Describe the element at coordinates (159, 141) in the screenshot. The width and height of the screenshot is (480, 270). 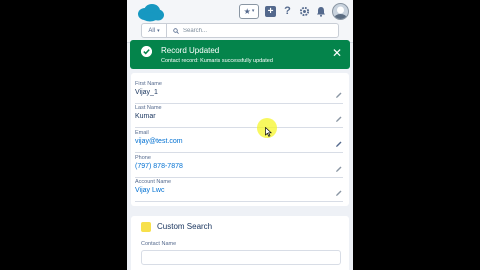
I see `email-link: vijay@test.com` at that location.